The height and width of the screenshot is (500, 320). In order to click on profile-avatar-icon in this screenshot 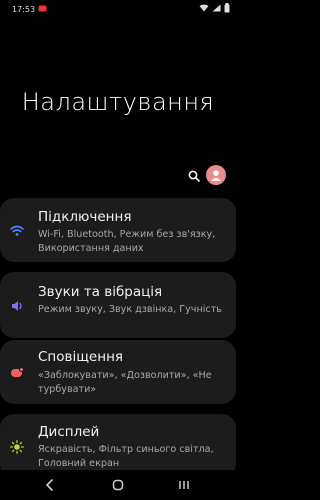, I will do `click(216, 175)`.